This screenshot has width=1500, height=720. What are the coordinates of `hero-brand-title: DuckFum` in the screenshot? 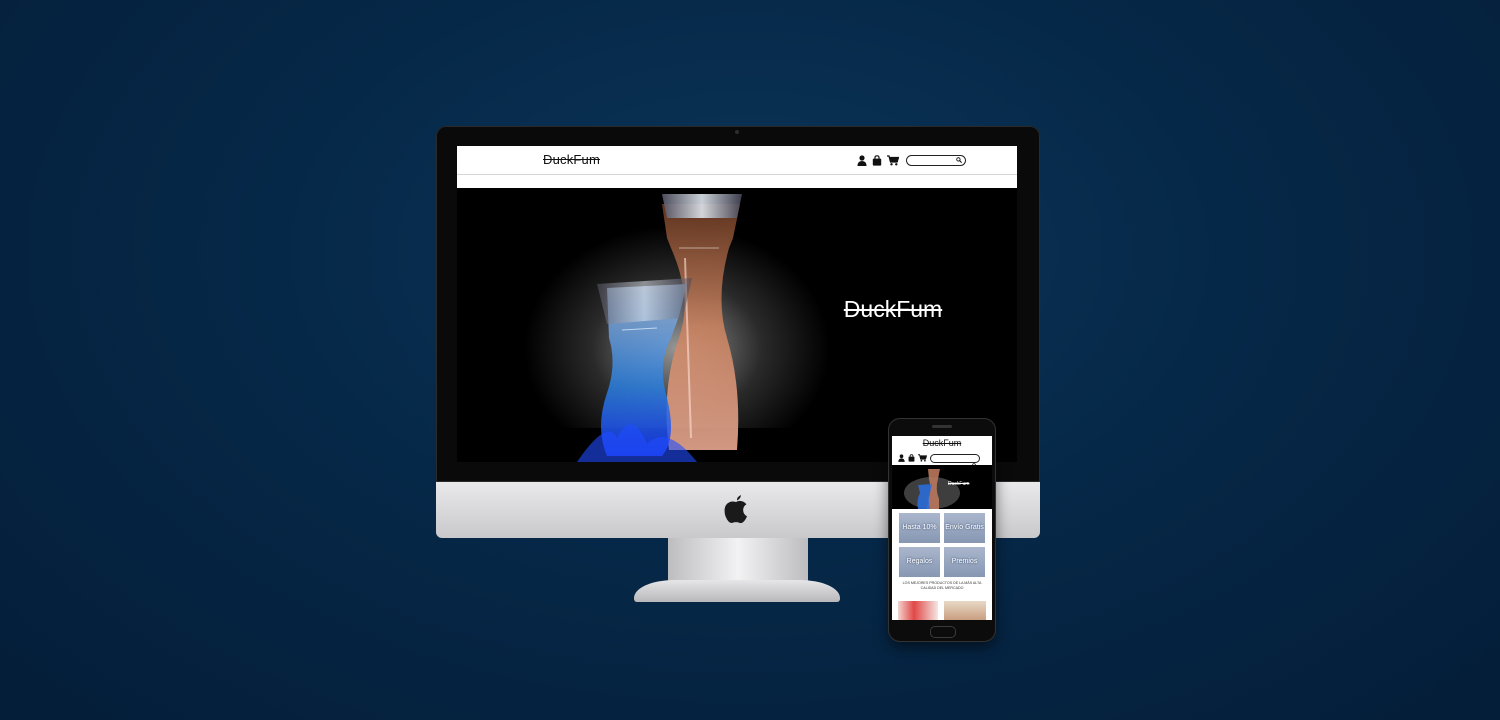 It's located at (893, 309).